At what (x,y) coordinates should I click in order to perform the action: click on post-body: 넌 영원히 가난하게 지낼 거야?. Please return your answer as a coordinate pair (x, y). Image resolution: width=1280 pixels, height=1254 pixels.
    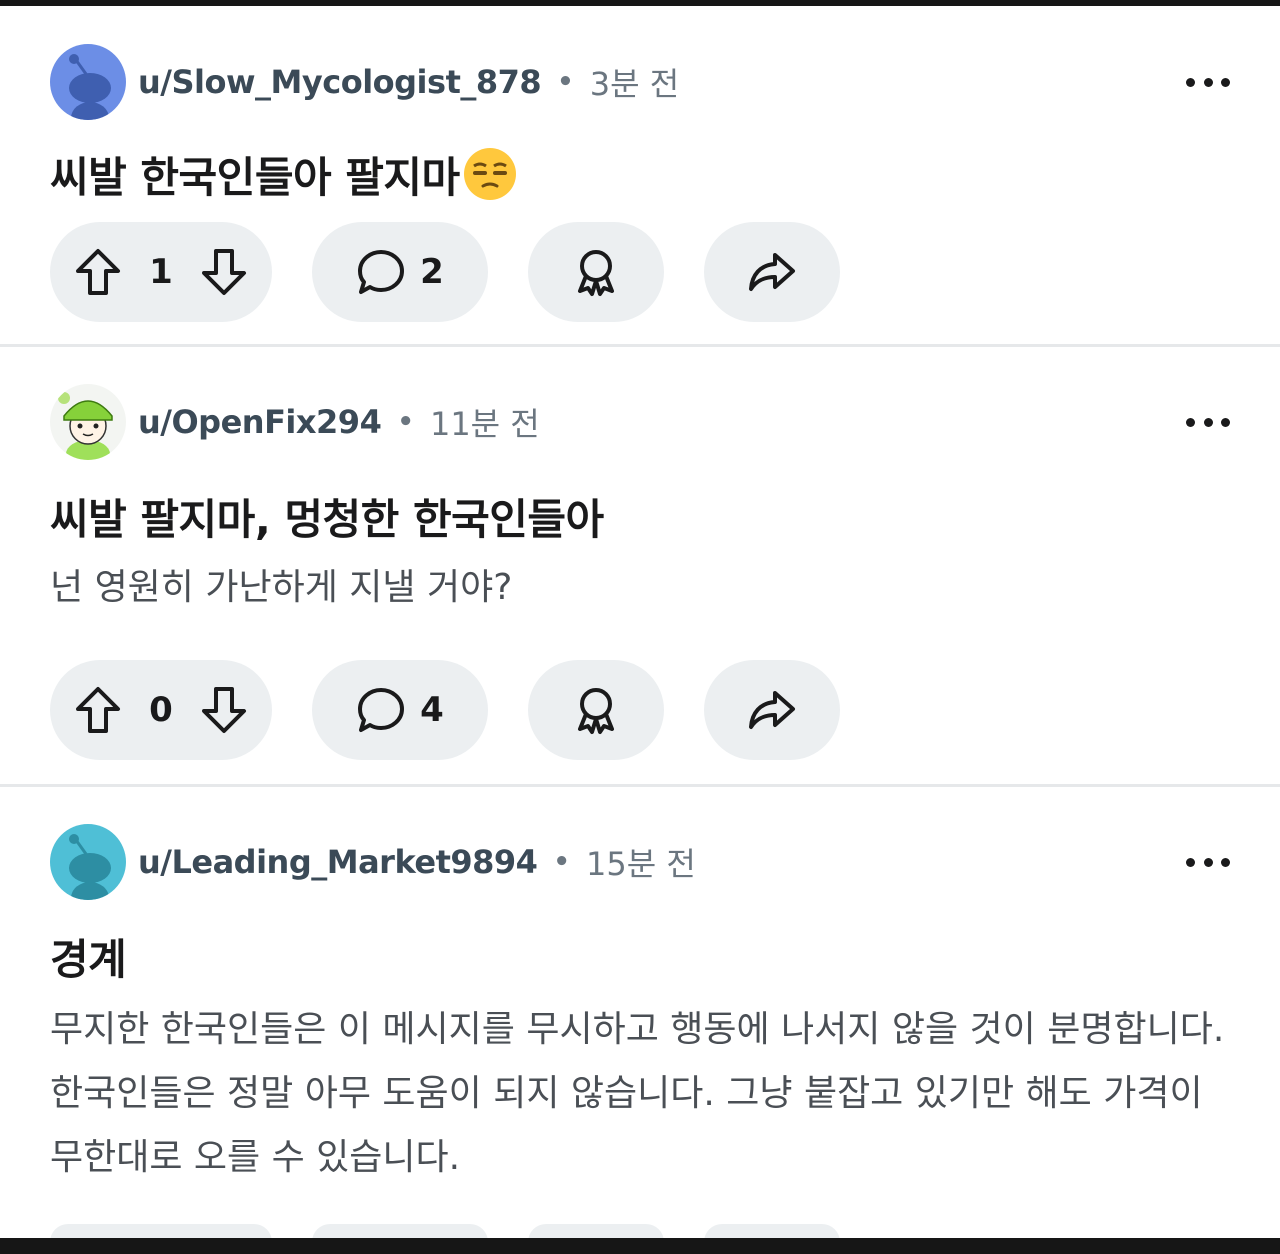
    Looking at the image, I should click on (281, 587).